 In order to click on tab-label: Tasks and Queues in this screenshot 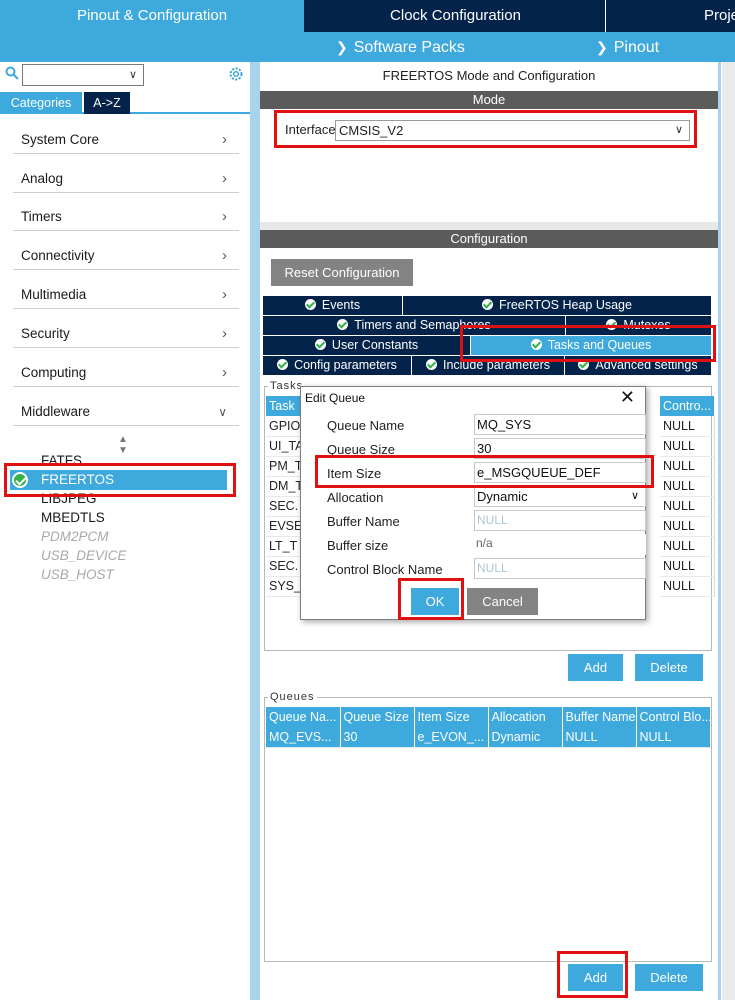, I will do `click(599, 345)`.